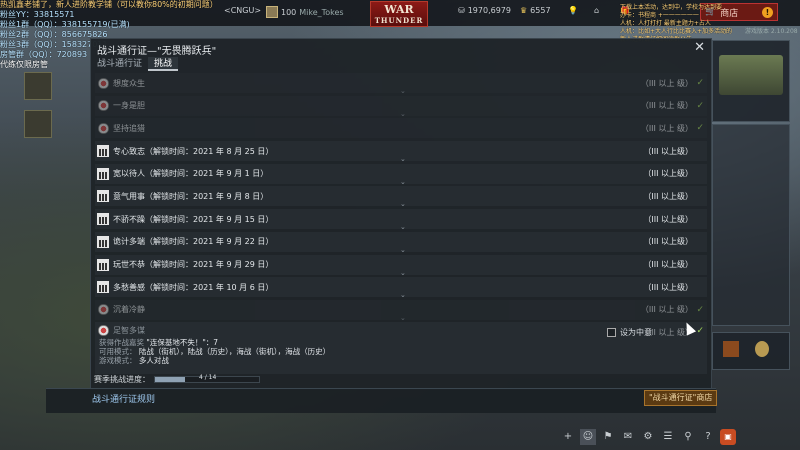 The width and height of the screenshot is (800, 450). Describe the element at coordinates (767, 12) in the screenshot. I see `alert-icon: !` at that location.